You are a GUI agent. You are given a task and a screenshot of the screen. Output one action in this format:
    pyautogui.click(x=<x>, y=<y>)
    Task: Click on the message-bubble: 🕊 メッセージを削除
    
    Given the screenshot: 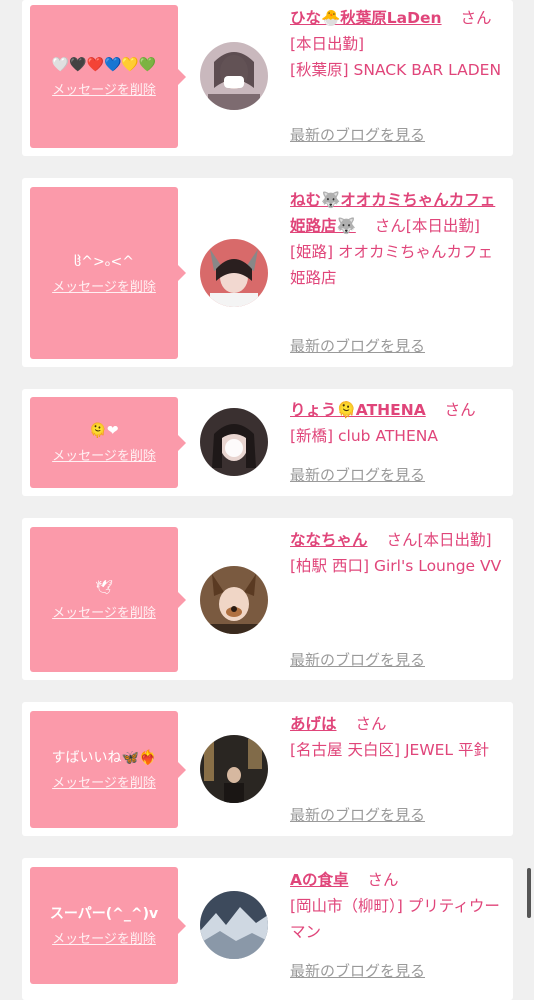 What is the action you would take?
    pyautogui.click(x=108, y=599)
    